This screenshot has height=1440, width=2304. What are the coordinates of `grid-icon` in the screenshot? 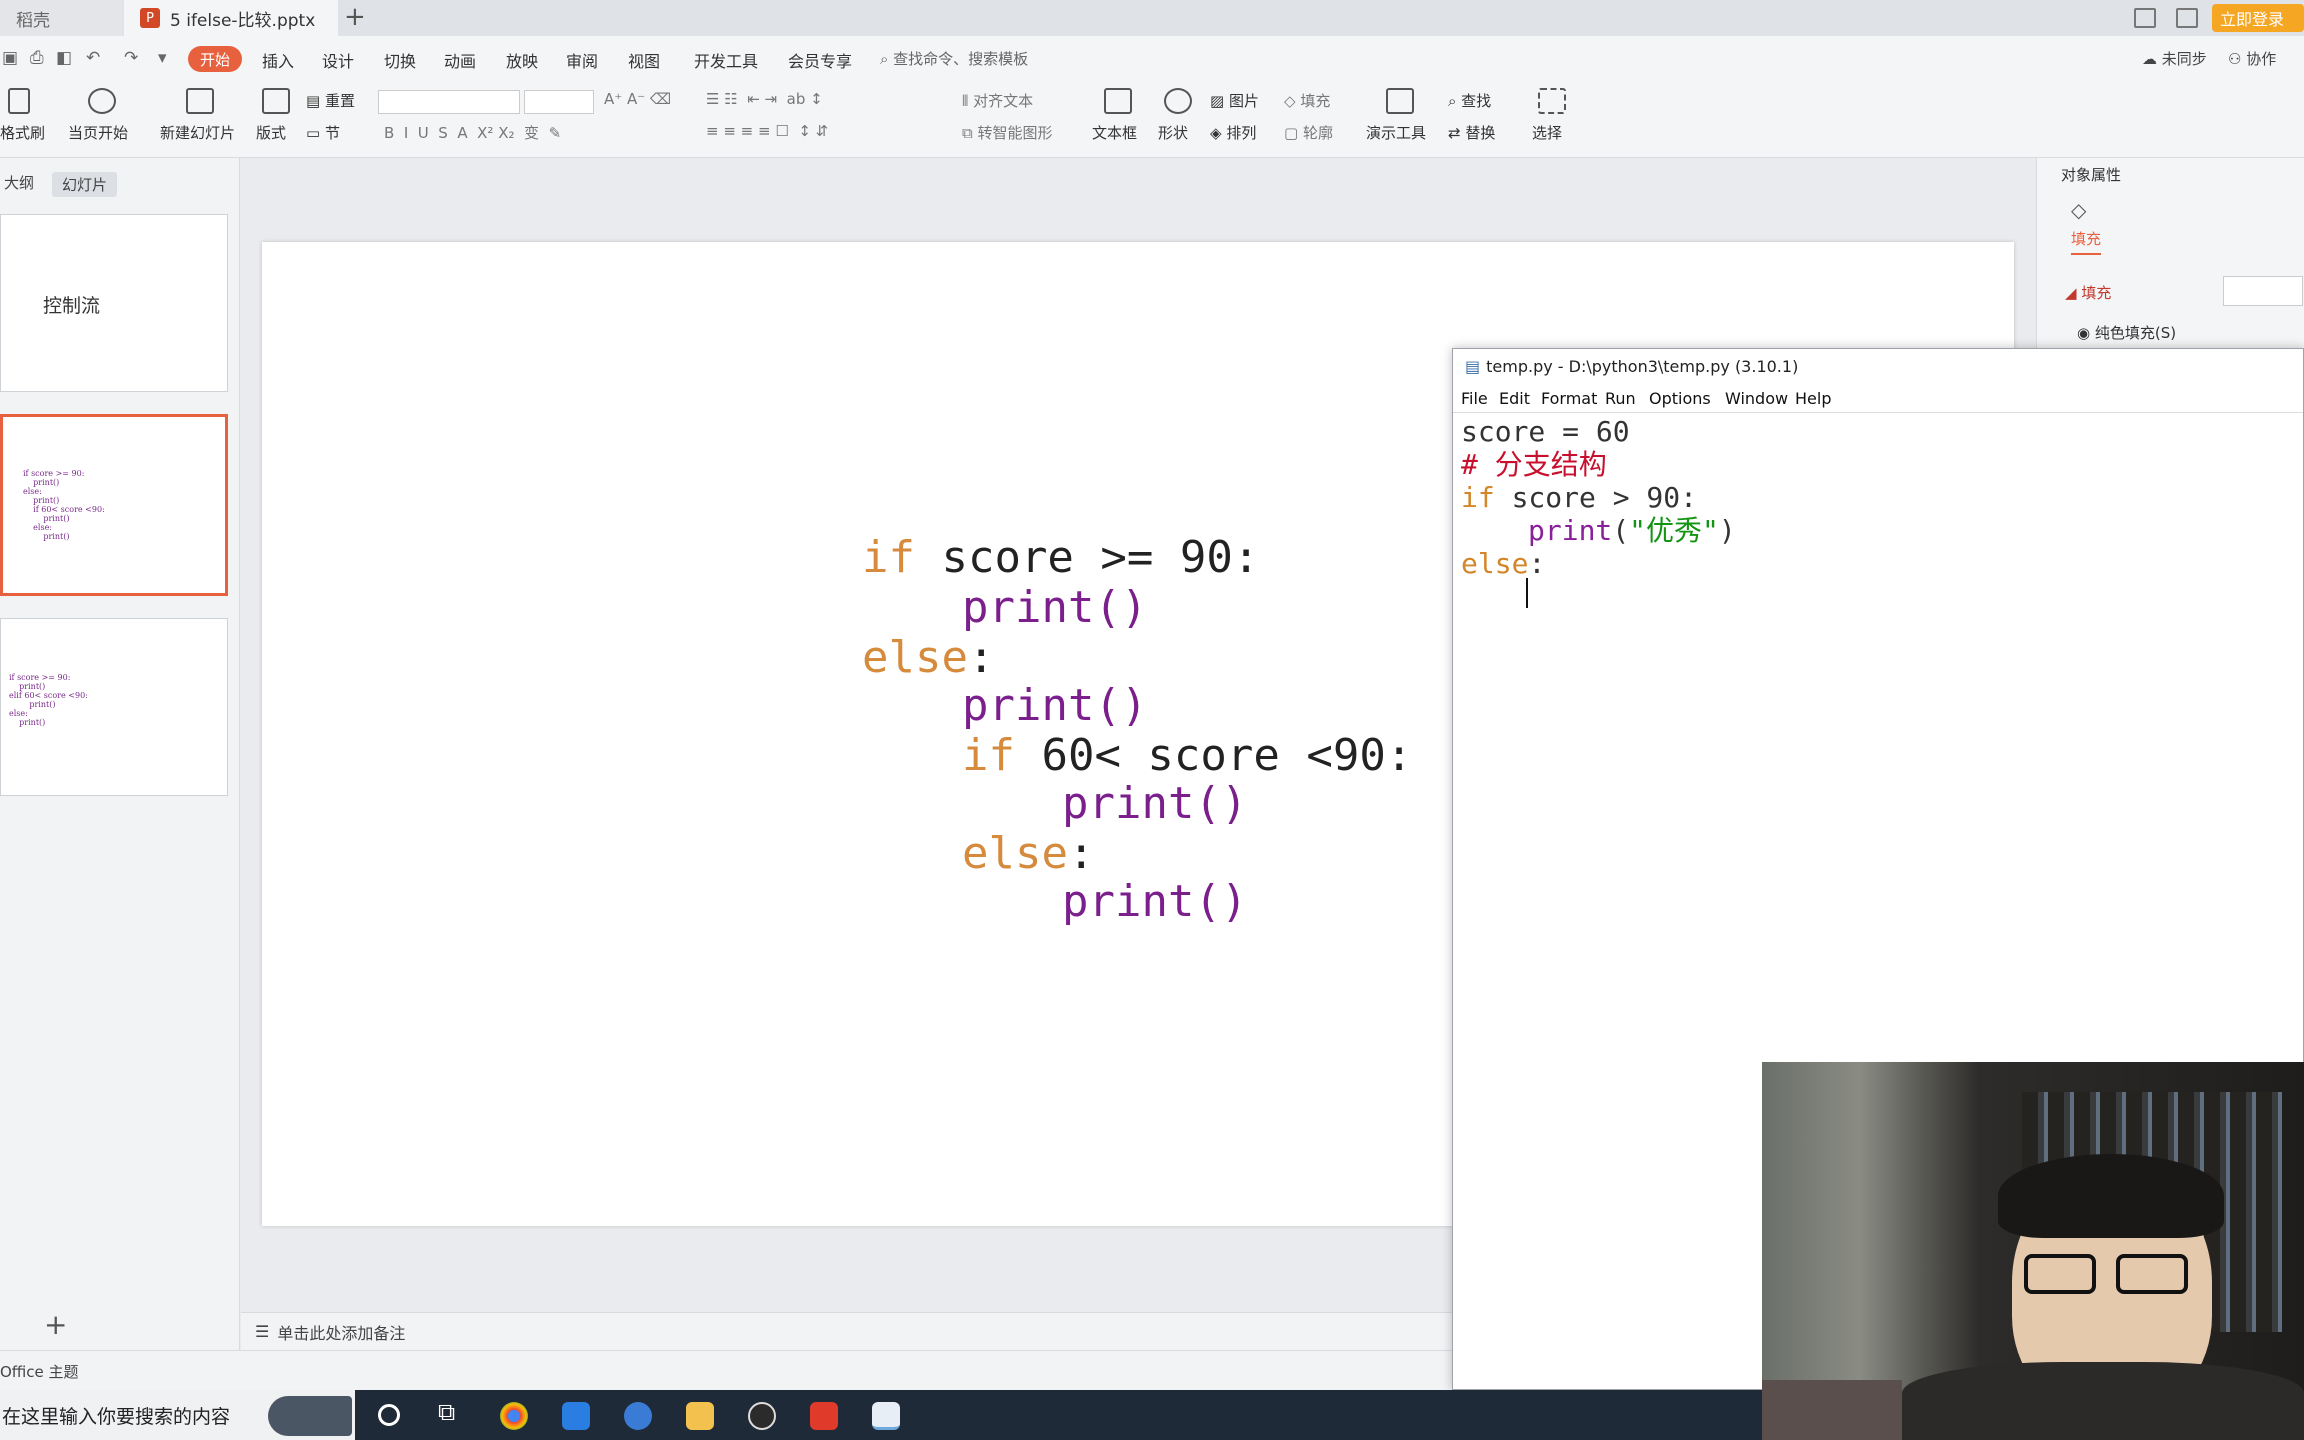 It's located at (2187, 18).